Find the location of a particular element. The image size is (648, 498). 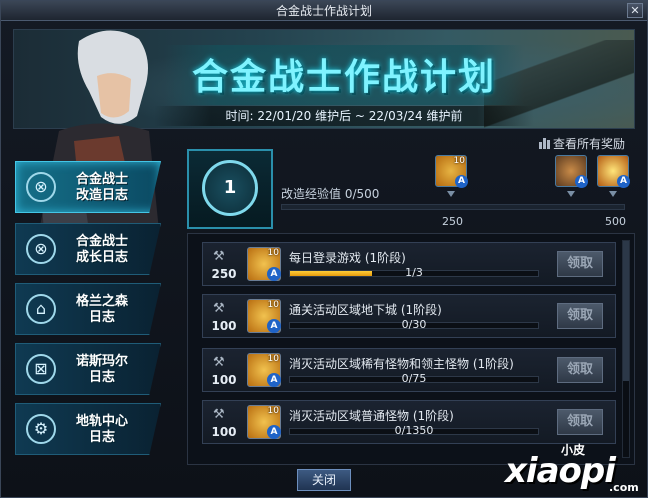

quest-row: ⚒ 100 10 A 消灭活动区域稀有怪物和领主怪物 (1阶段) 0/75 领取 is located at coordinates (409, 370).